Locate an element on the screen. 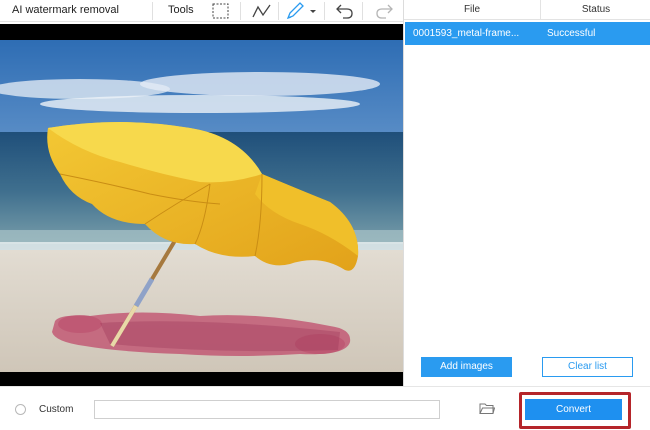 This screenshot has width=650, height=430. convert-button: Convert is located at coordinates (573, 409).